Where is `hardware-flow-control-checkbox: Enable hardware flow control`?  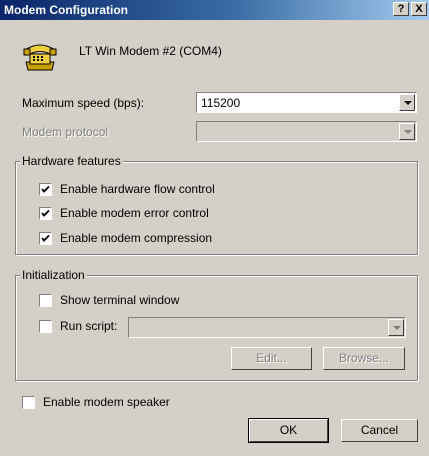 hardware-flow-control-checkbox: Enable hardware flow control is located at coordinates (159, 190).